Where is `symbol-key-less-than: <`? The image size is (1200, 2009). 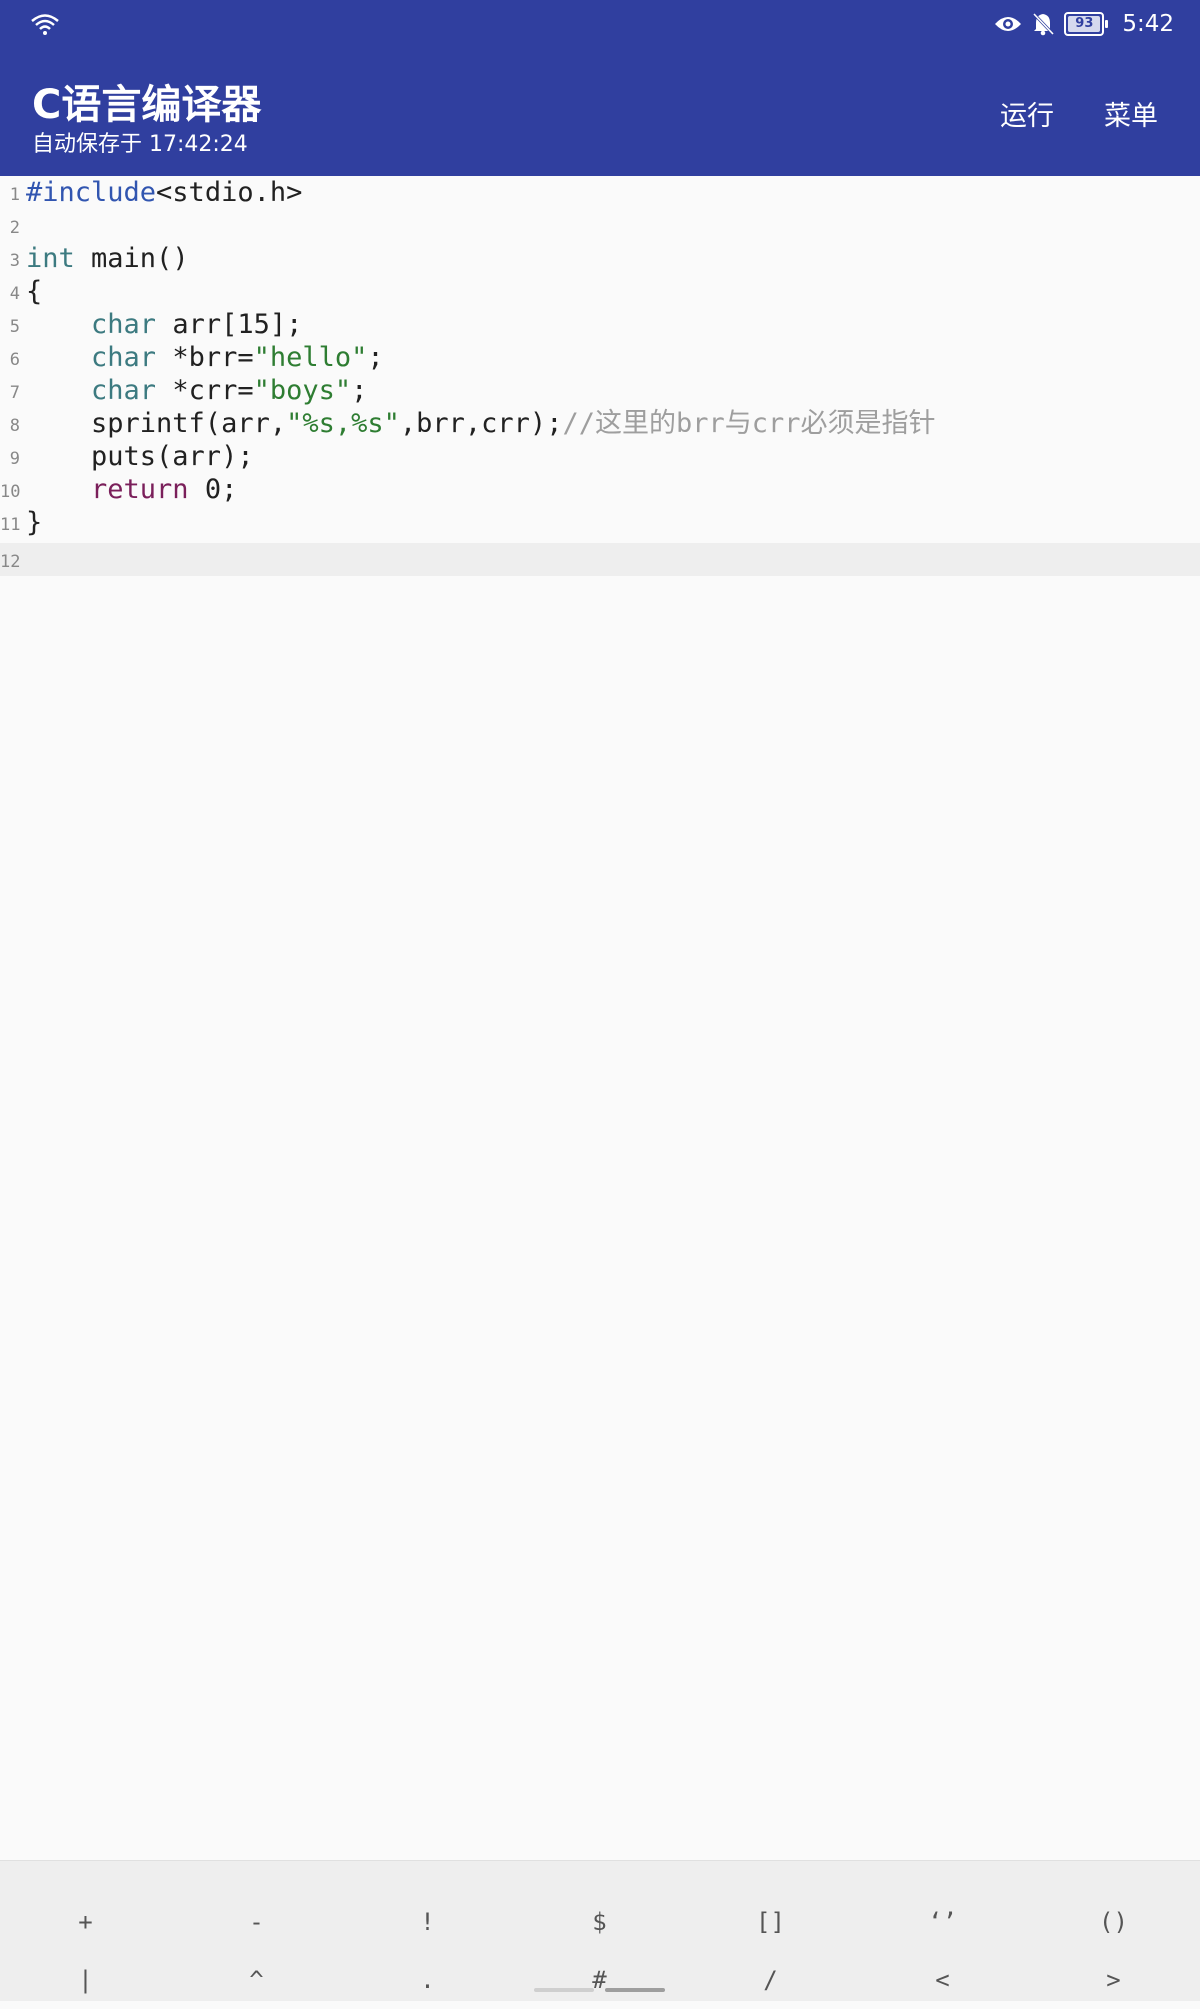
symbol-key-less-than: < is located at coordinates (942, 1980).